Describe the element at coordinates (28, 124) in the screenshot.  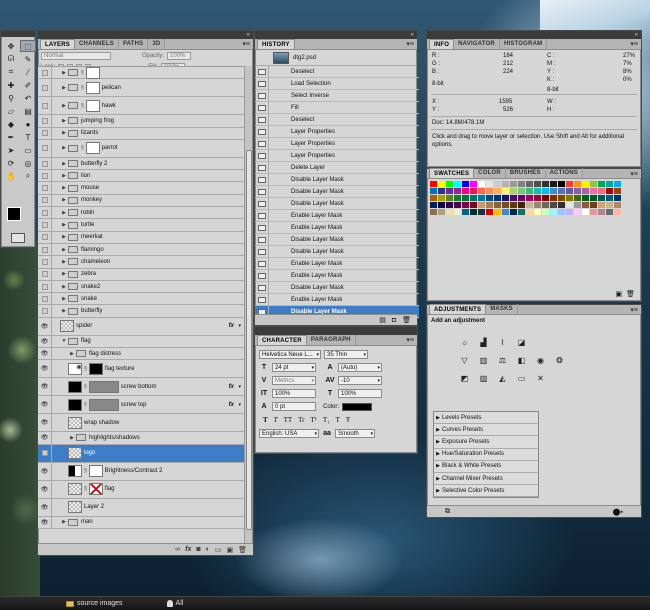
I see `dodge-icon: ●` at that location.